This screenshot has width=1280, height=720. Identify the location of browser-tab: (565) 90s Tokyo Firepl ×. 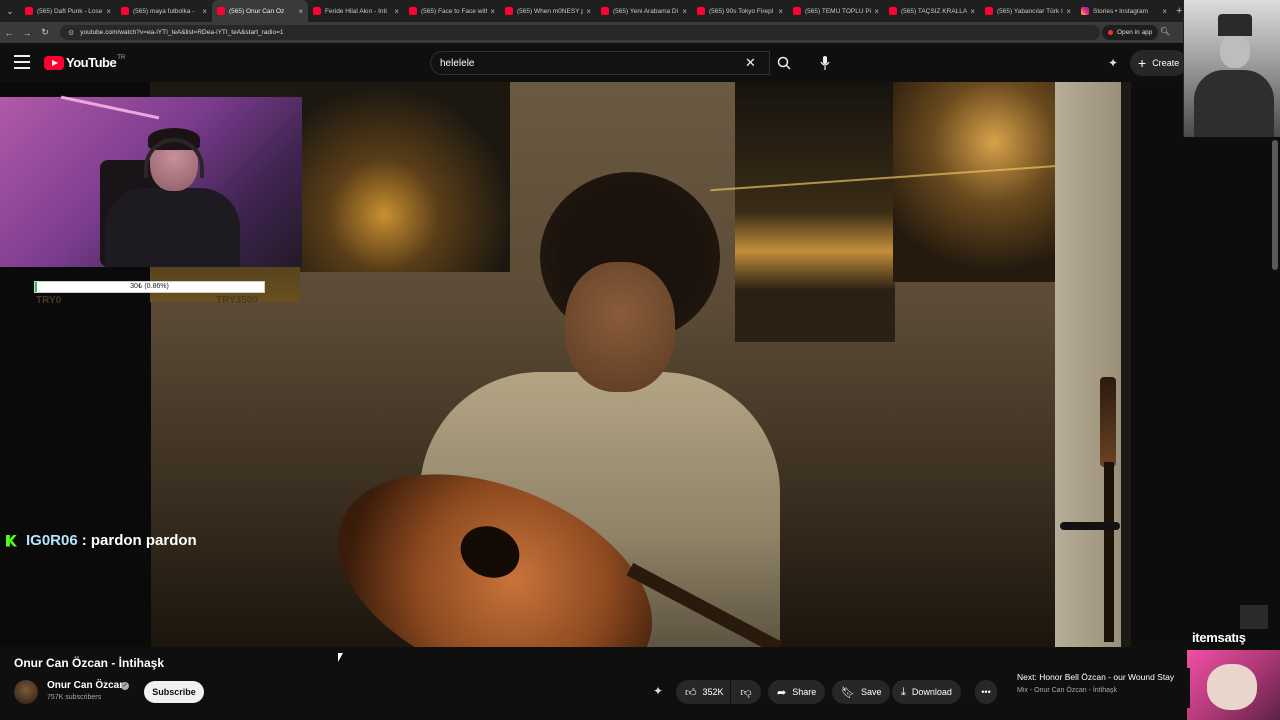
(740, 11).